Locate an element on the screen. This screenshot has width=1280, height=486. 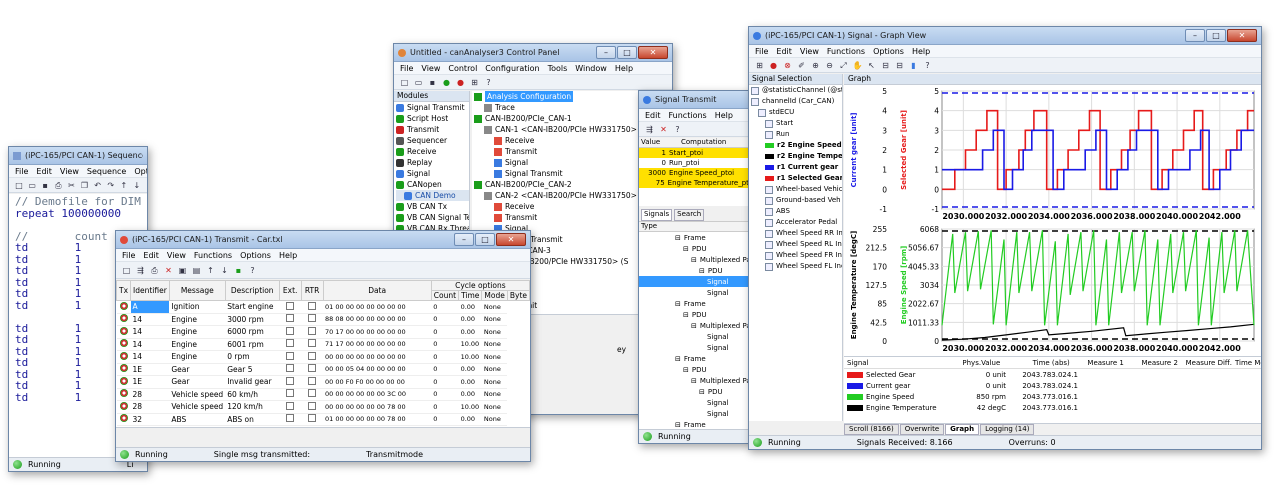
menu-options: Options is located at coordinates (888, 51).